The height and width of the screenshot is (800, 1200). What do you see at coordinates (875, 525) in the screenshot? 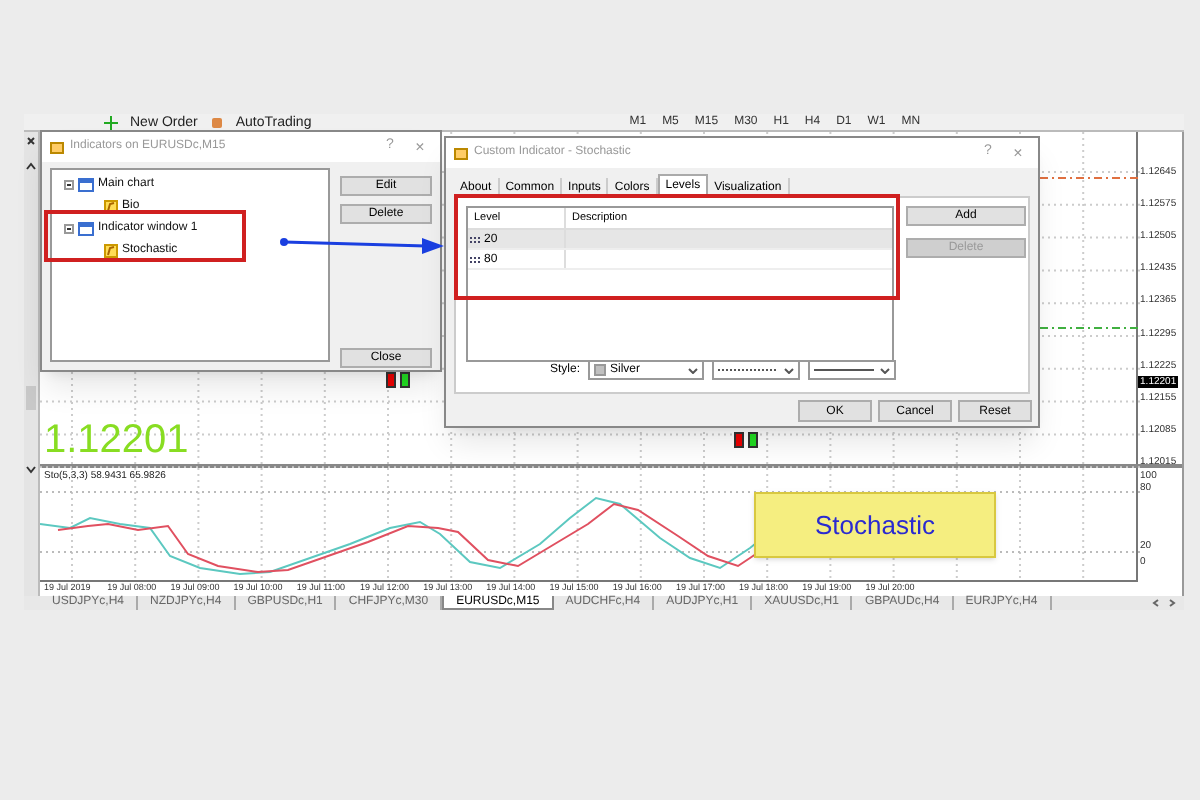
I see `callout-note: Stochastic` at bounding box center [875, 525].